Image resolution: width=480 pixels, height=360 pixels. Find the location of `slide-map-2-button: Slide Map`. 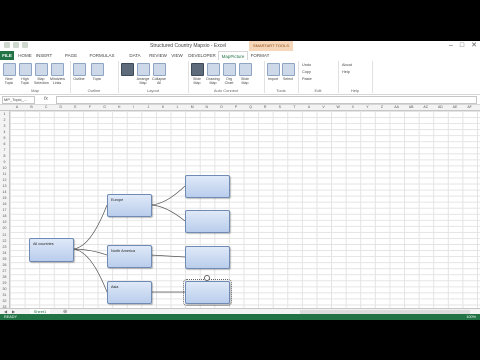

slide-map-2-button: Slide Map is located at coordinates (245, 74).